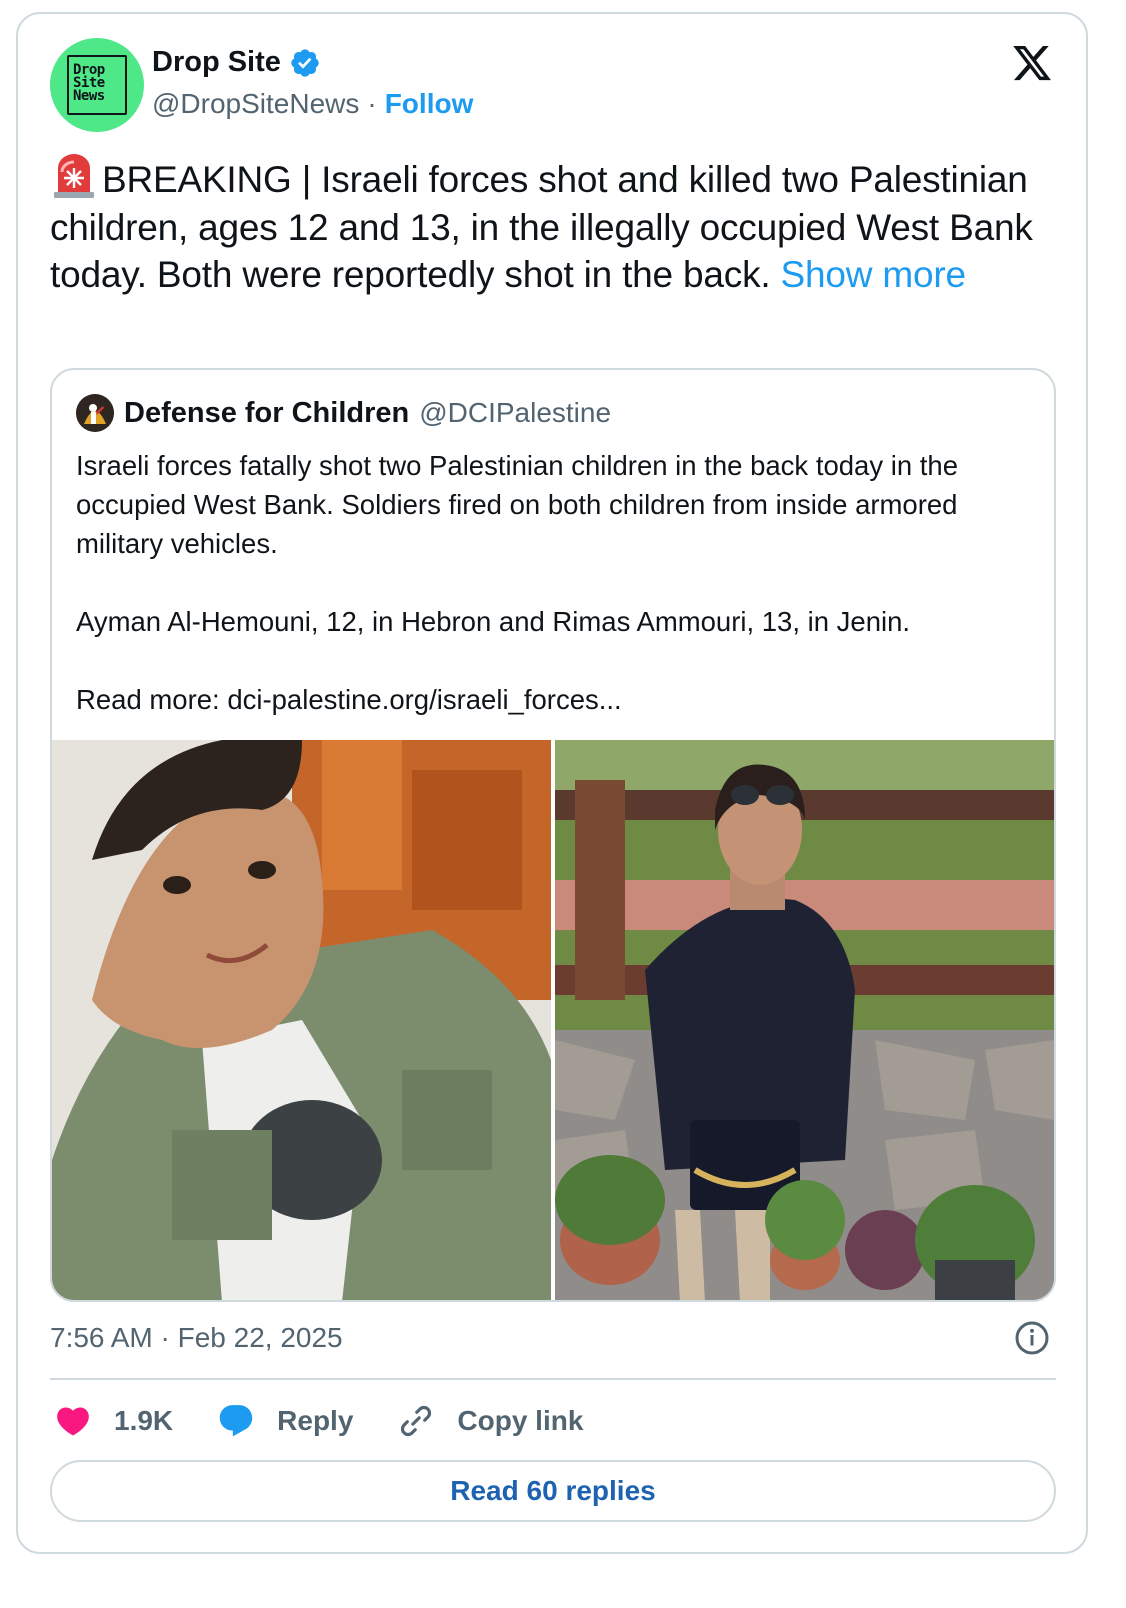  I want to click on author-name-row: Drop Site, so click(236, 62).